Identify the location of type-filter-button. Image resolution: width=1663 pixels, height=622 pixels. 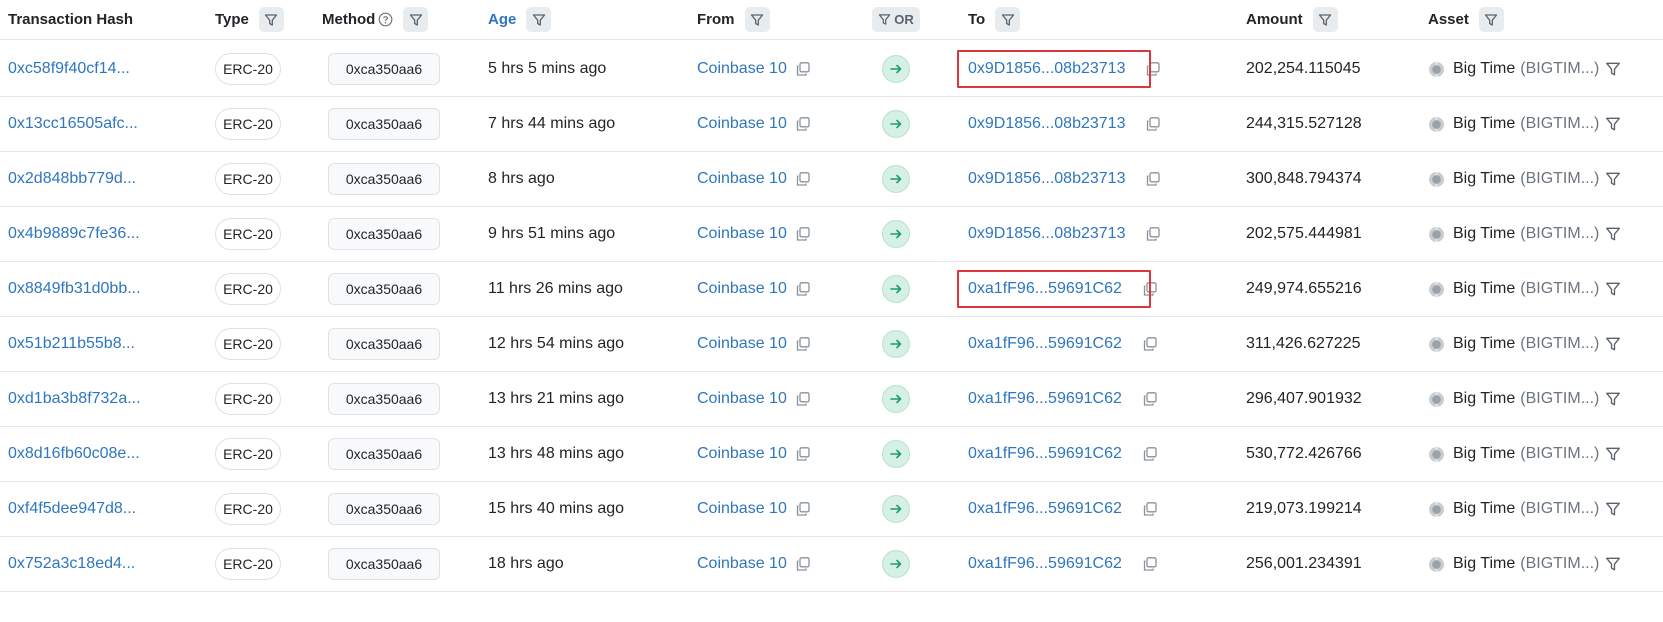
(271, 19).